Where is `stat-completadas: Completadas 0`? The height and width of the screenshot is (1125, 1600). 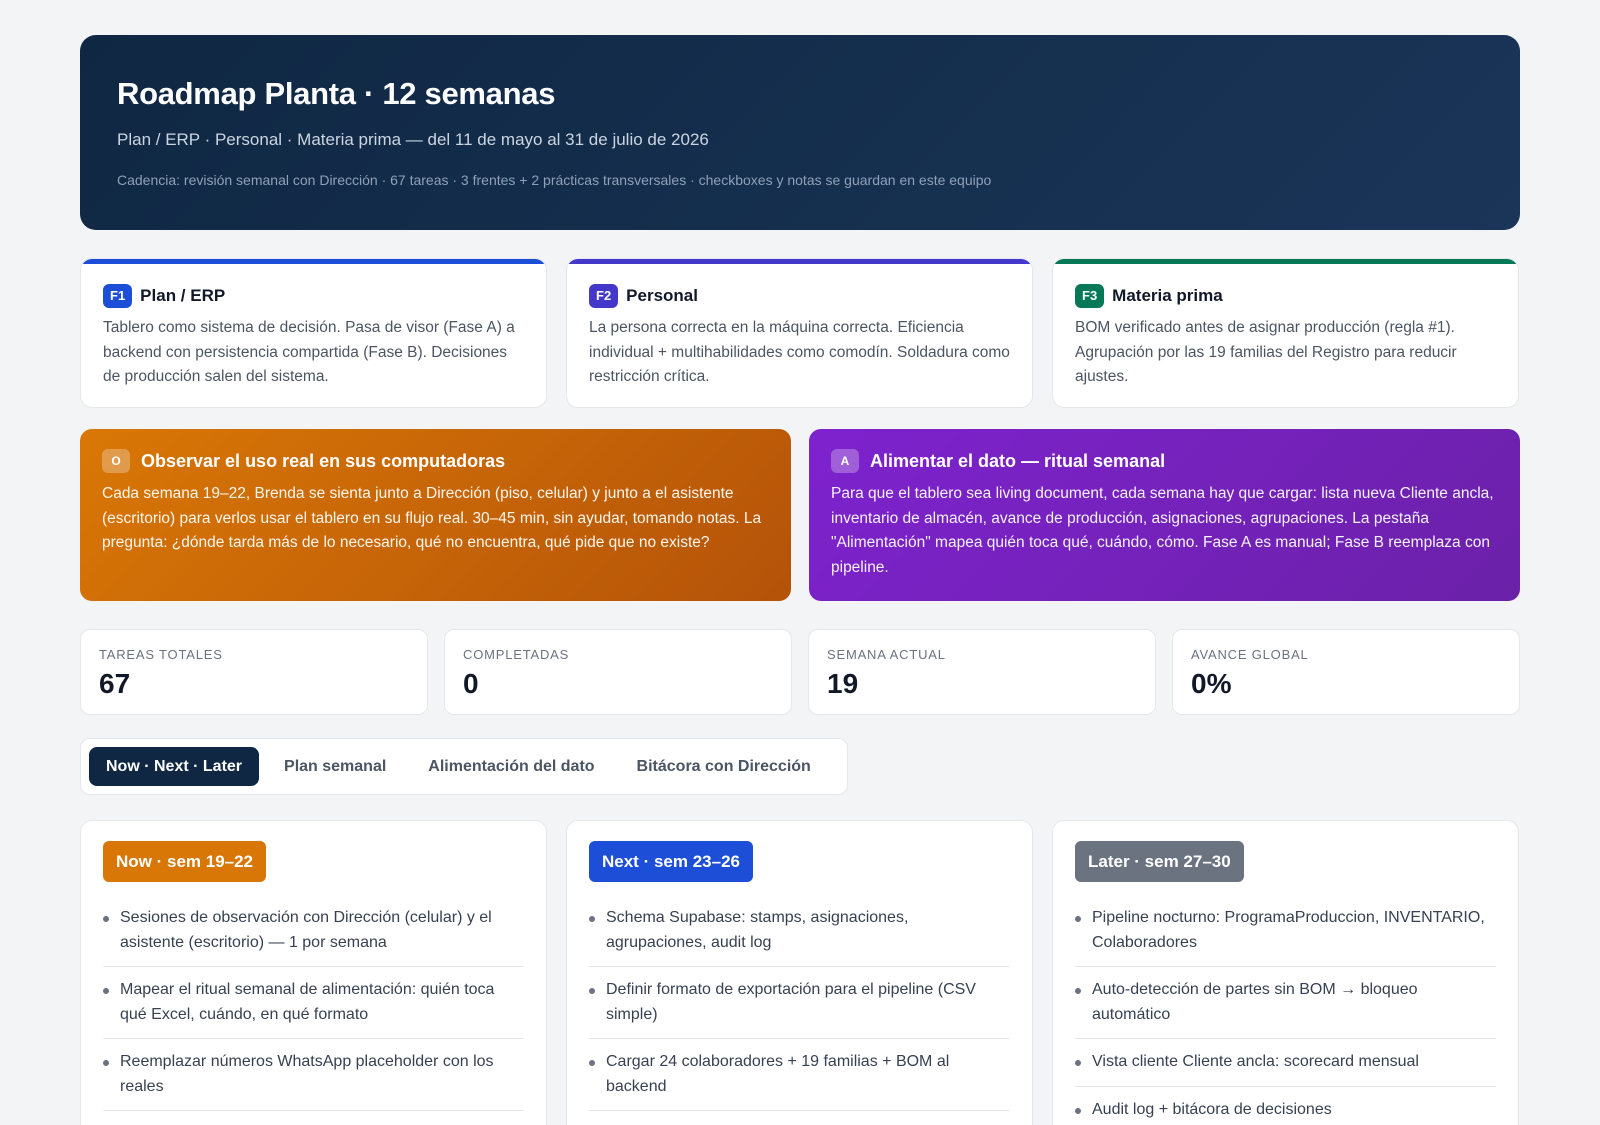
stat-completadas: Completadas 0 is located at coordinates (618, 672).